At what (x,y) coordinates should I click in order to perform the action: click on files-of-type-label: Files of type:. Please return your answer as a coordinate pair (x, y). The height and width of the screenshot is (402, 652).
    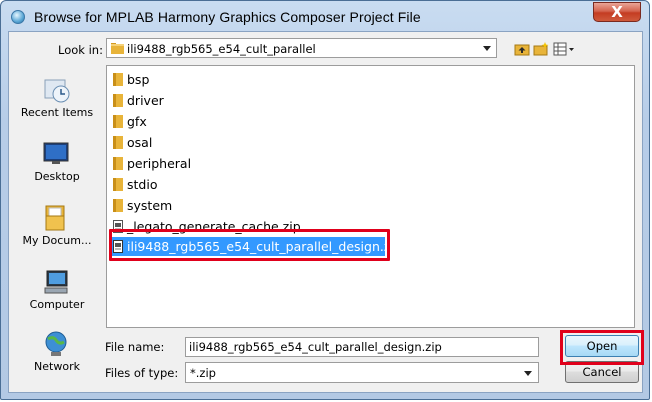
    Looking at the image, I should click on (142, 373).